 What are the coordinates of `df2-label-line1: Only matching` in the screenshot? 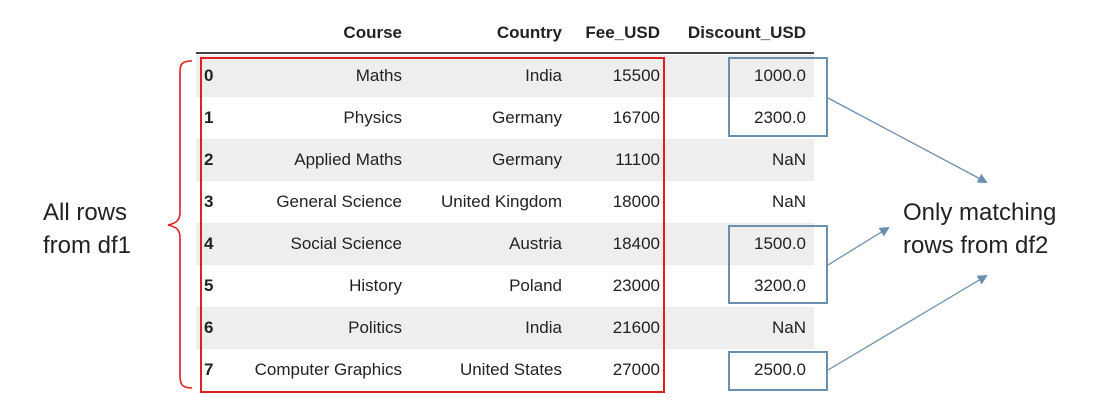 It's located at (980, 212).